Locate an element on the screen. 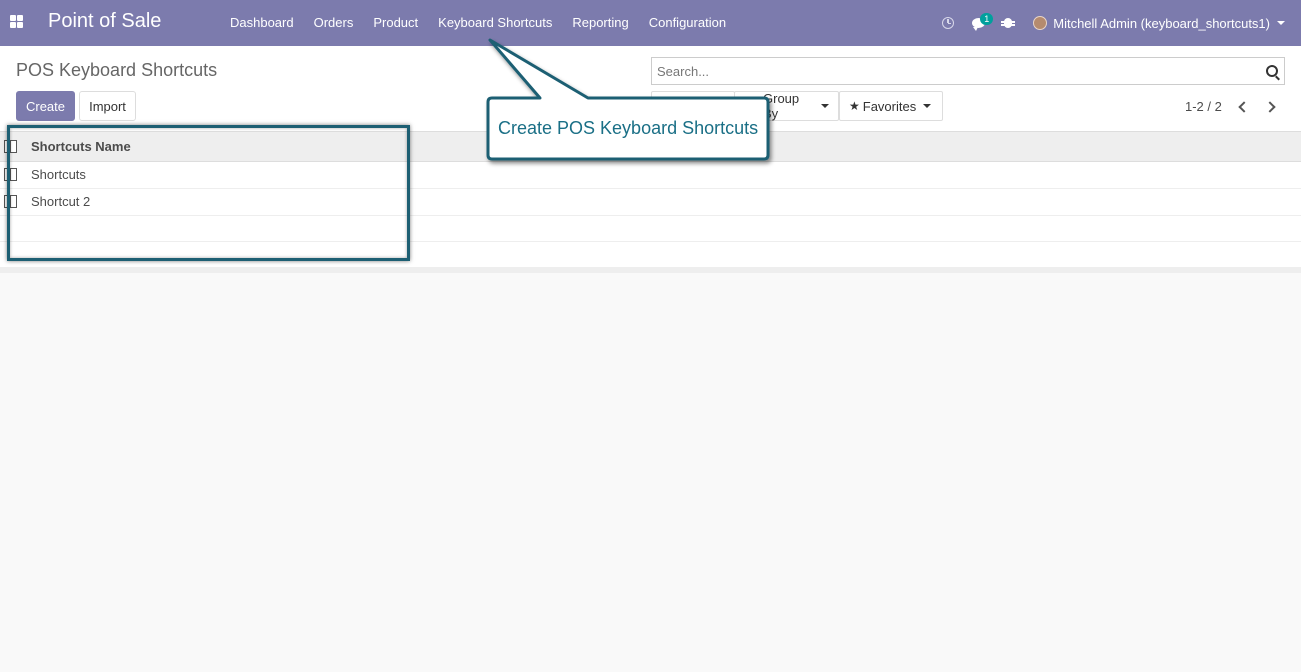 The image size is (1301, 672). select-all-cell is located at coordinates (13, 147).